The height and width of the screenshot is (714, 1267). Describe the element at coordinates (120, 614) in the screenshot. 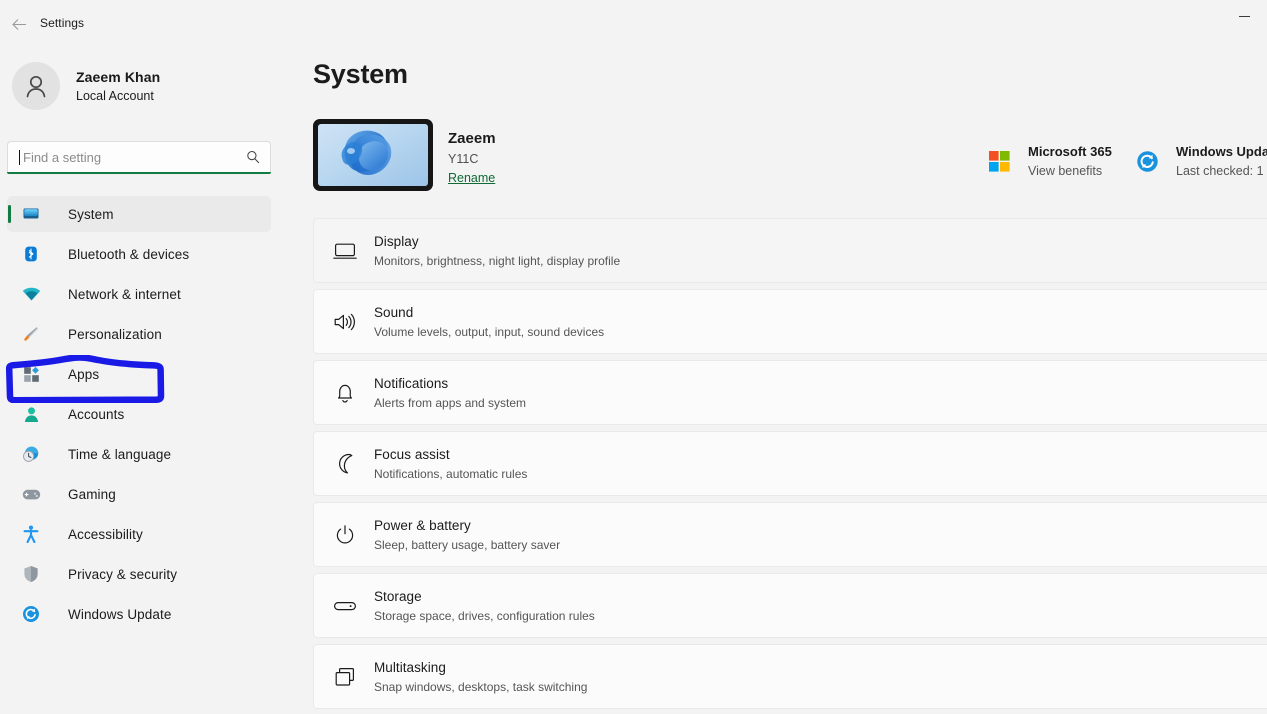

I see `sidebar-item-label: Windows Update` at that location.